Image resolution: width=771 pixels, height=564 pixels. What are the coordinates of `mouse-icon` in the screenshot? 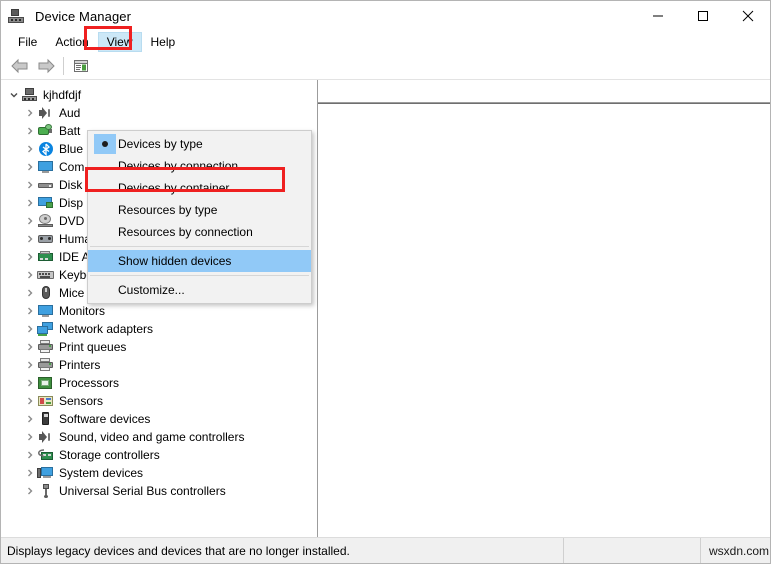 It's located at (46, 293).